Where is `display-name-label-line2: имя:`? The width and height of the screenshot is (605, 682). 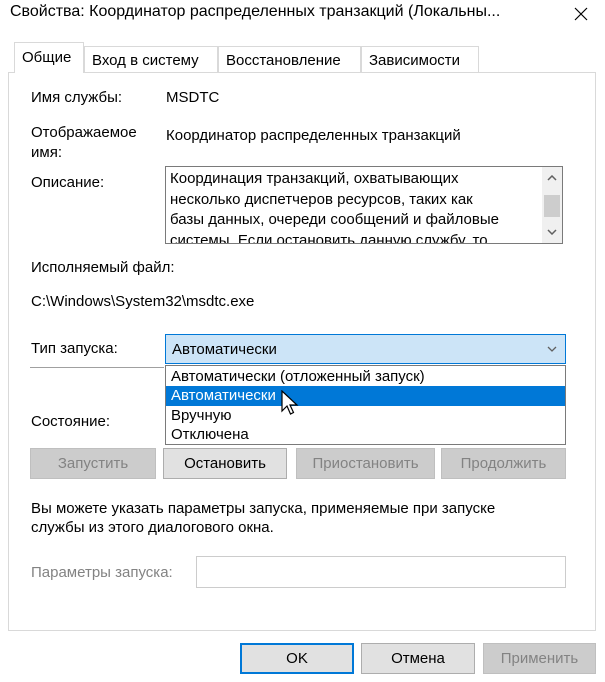
display-name-label-line2: имя: is located at coordinates (46, 152).